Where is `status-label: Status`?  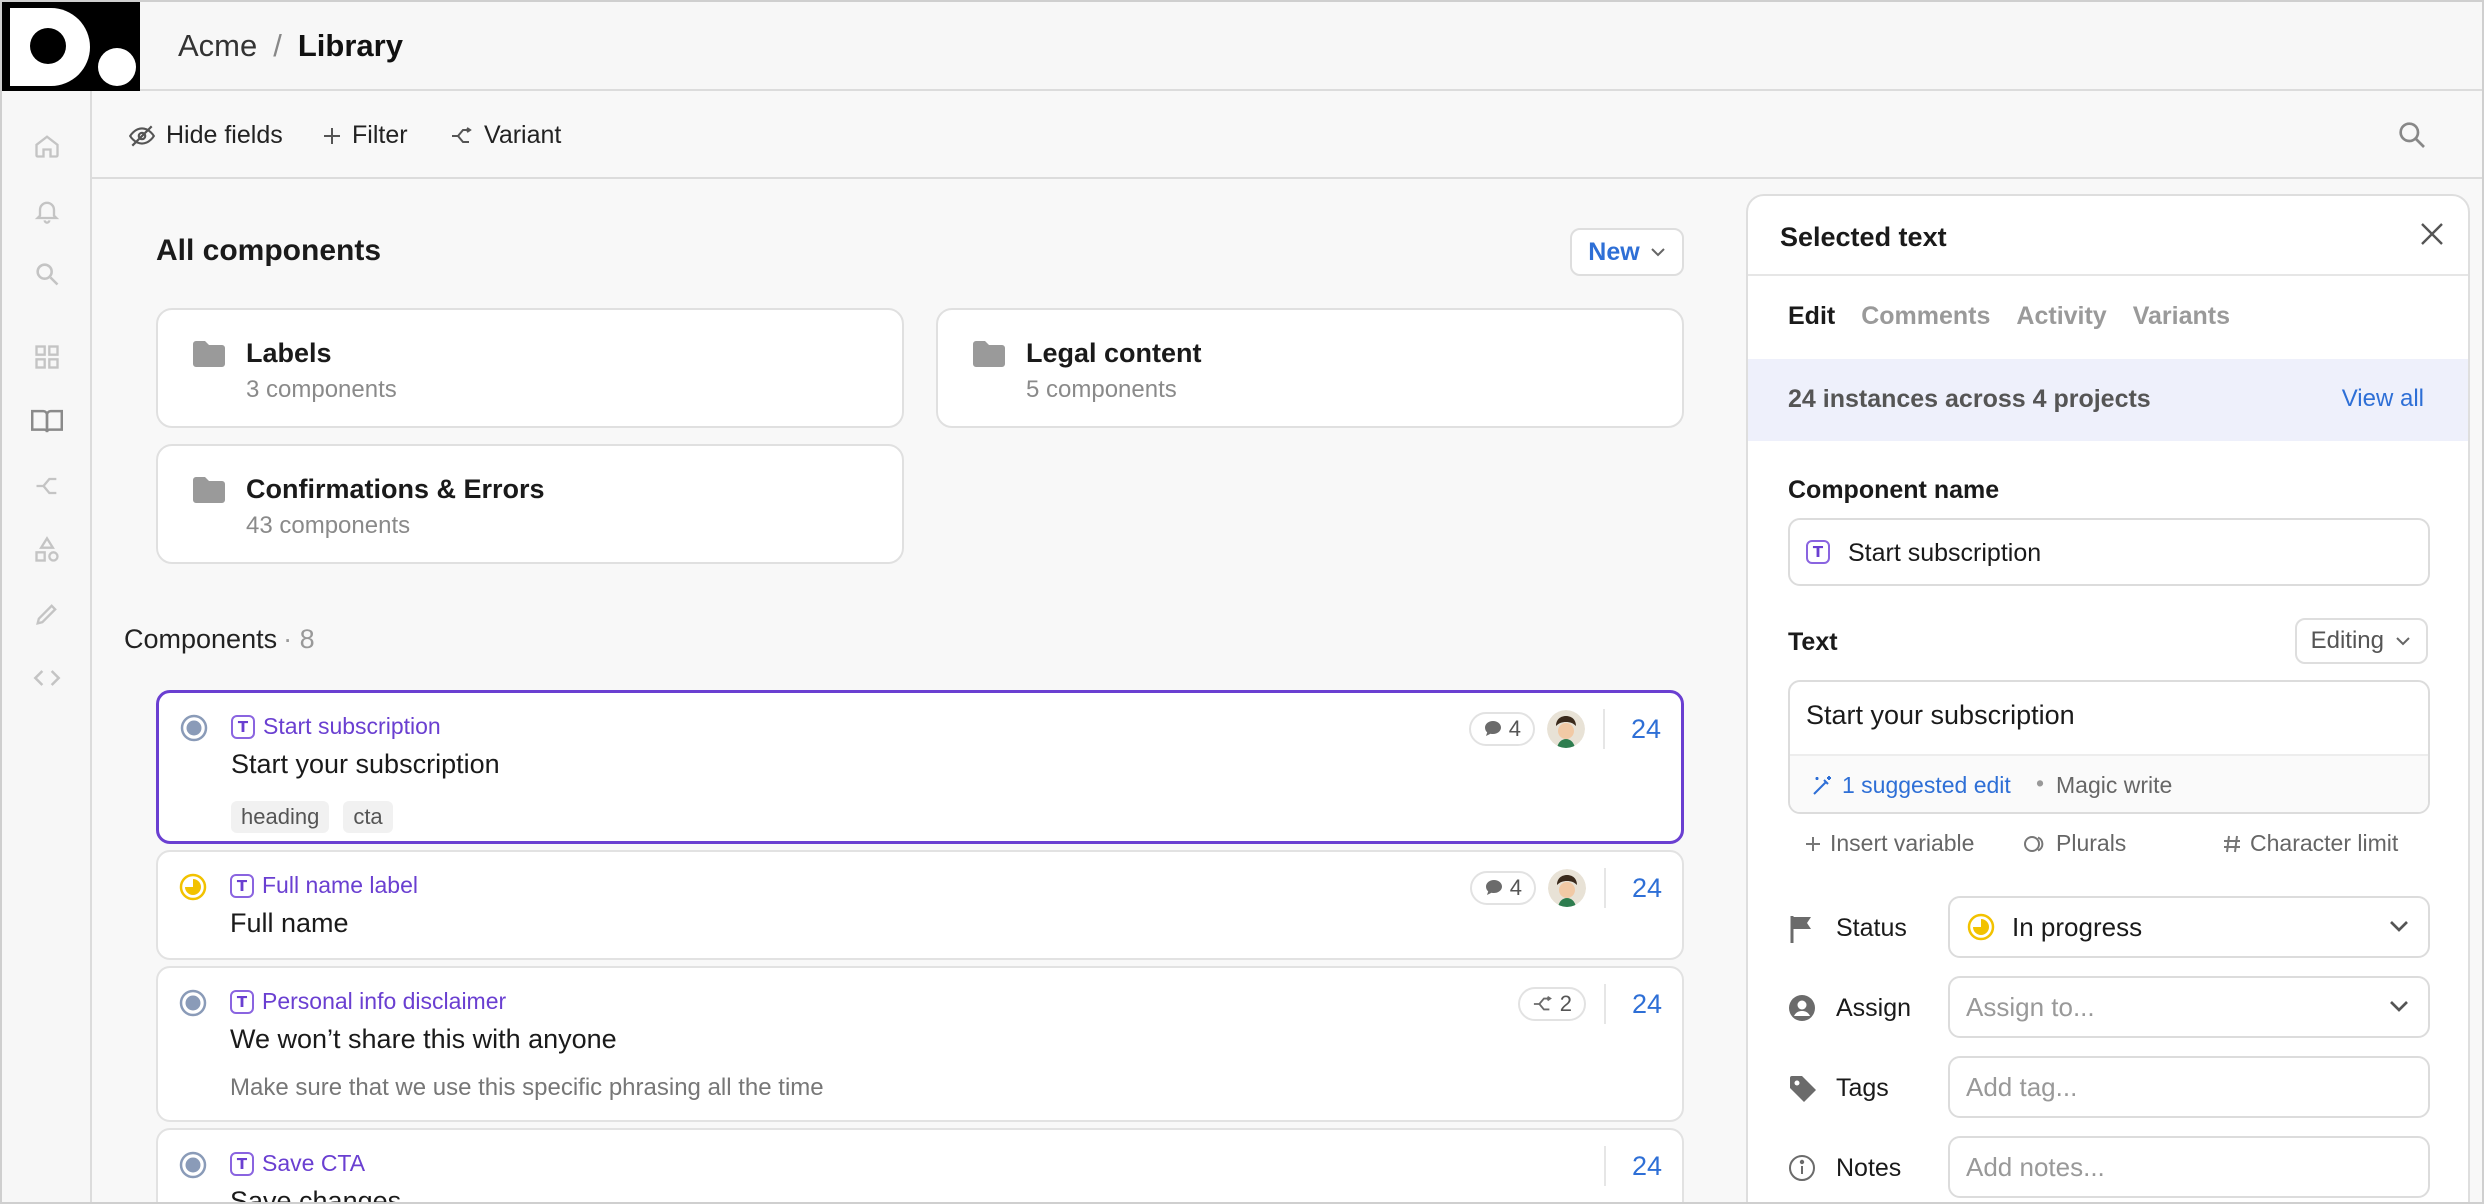
status-label: Status is located at coordinates (1871, 928).